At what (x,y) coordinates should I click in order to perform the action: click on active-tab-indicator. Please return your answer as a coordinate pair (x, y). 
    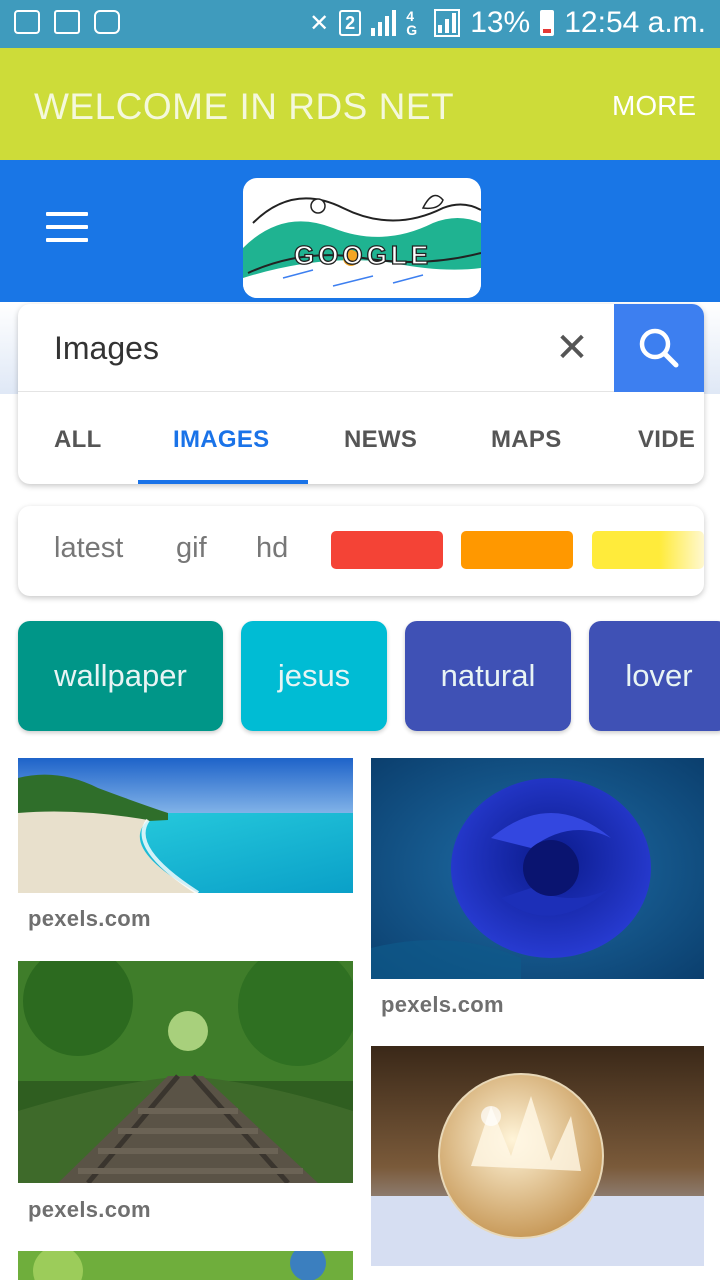
    Looking at the image, I should click on (223, 482).